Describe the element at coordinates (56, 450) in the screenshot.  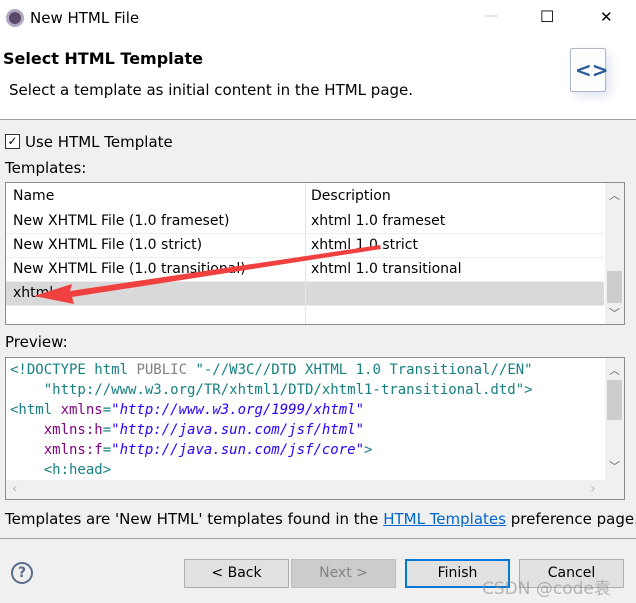
I see `code-token: xmlns:f` at that location.